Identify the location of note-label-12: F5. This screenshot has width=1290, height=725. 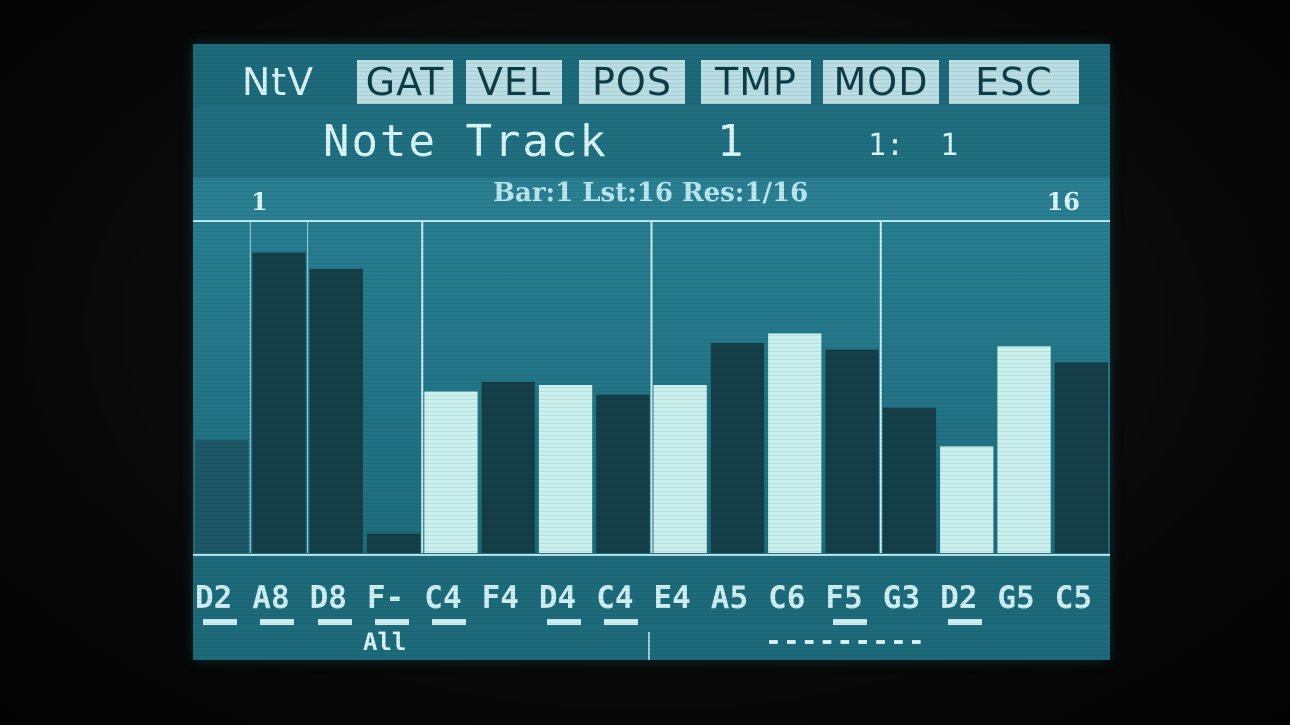
(851, 598).